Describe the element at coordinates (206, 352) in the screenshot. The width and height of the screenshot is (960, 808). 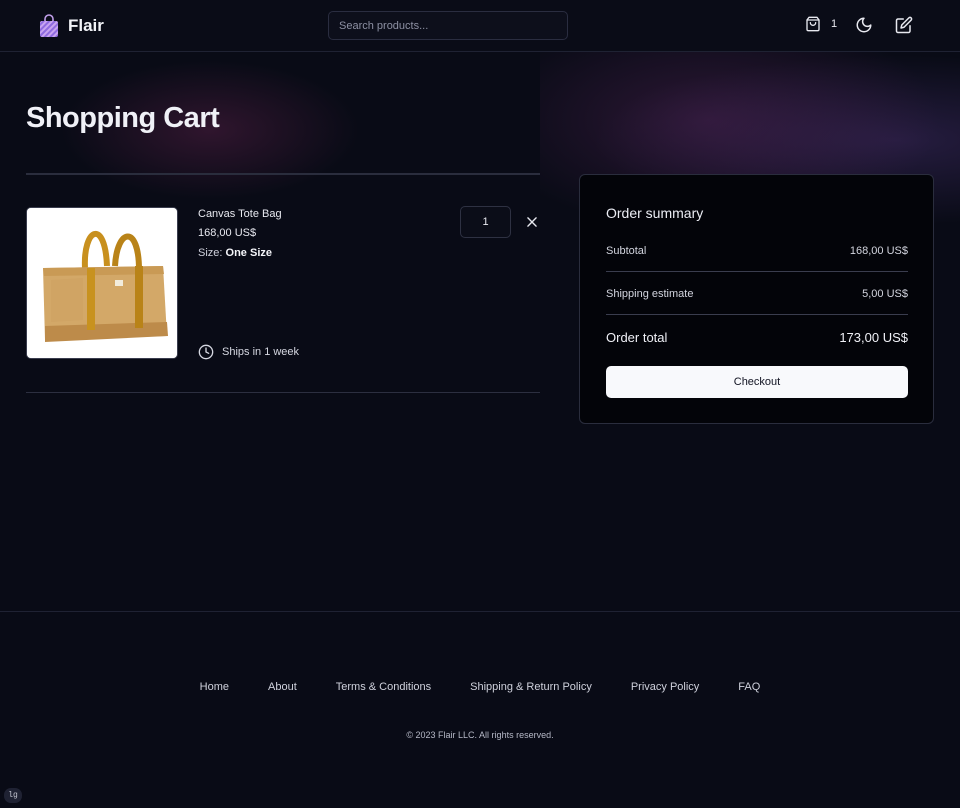
I see `clock-icon` at that location.